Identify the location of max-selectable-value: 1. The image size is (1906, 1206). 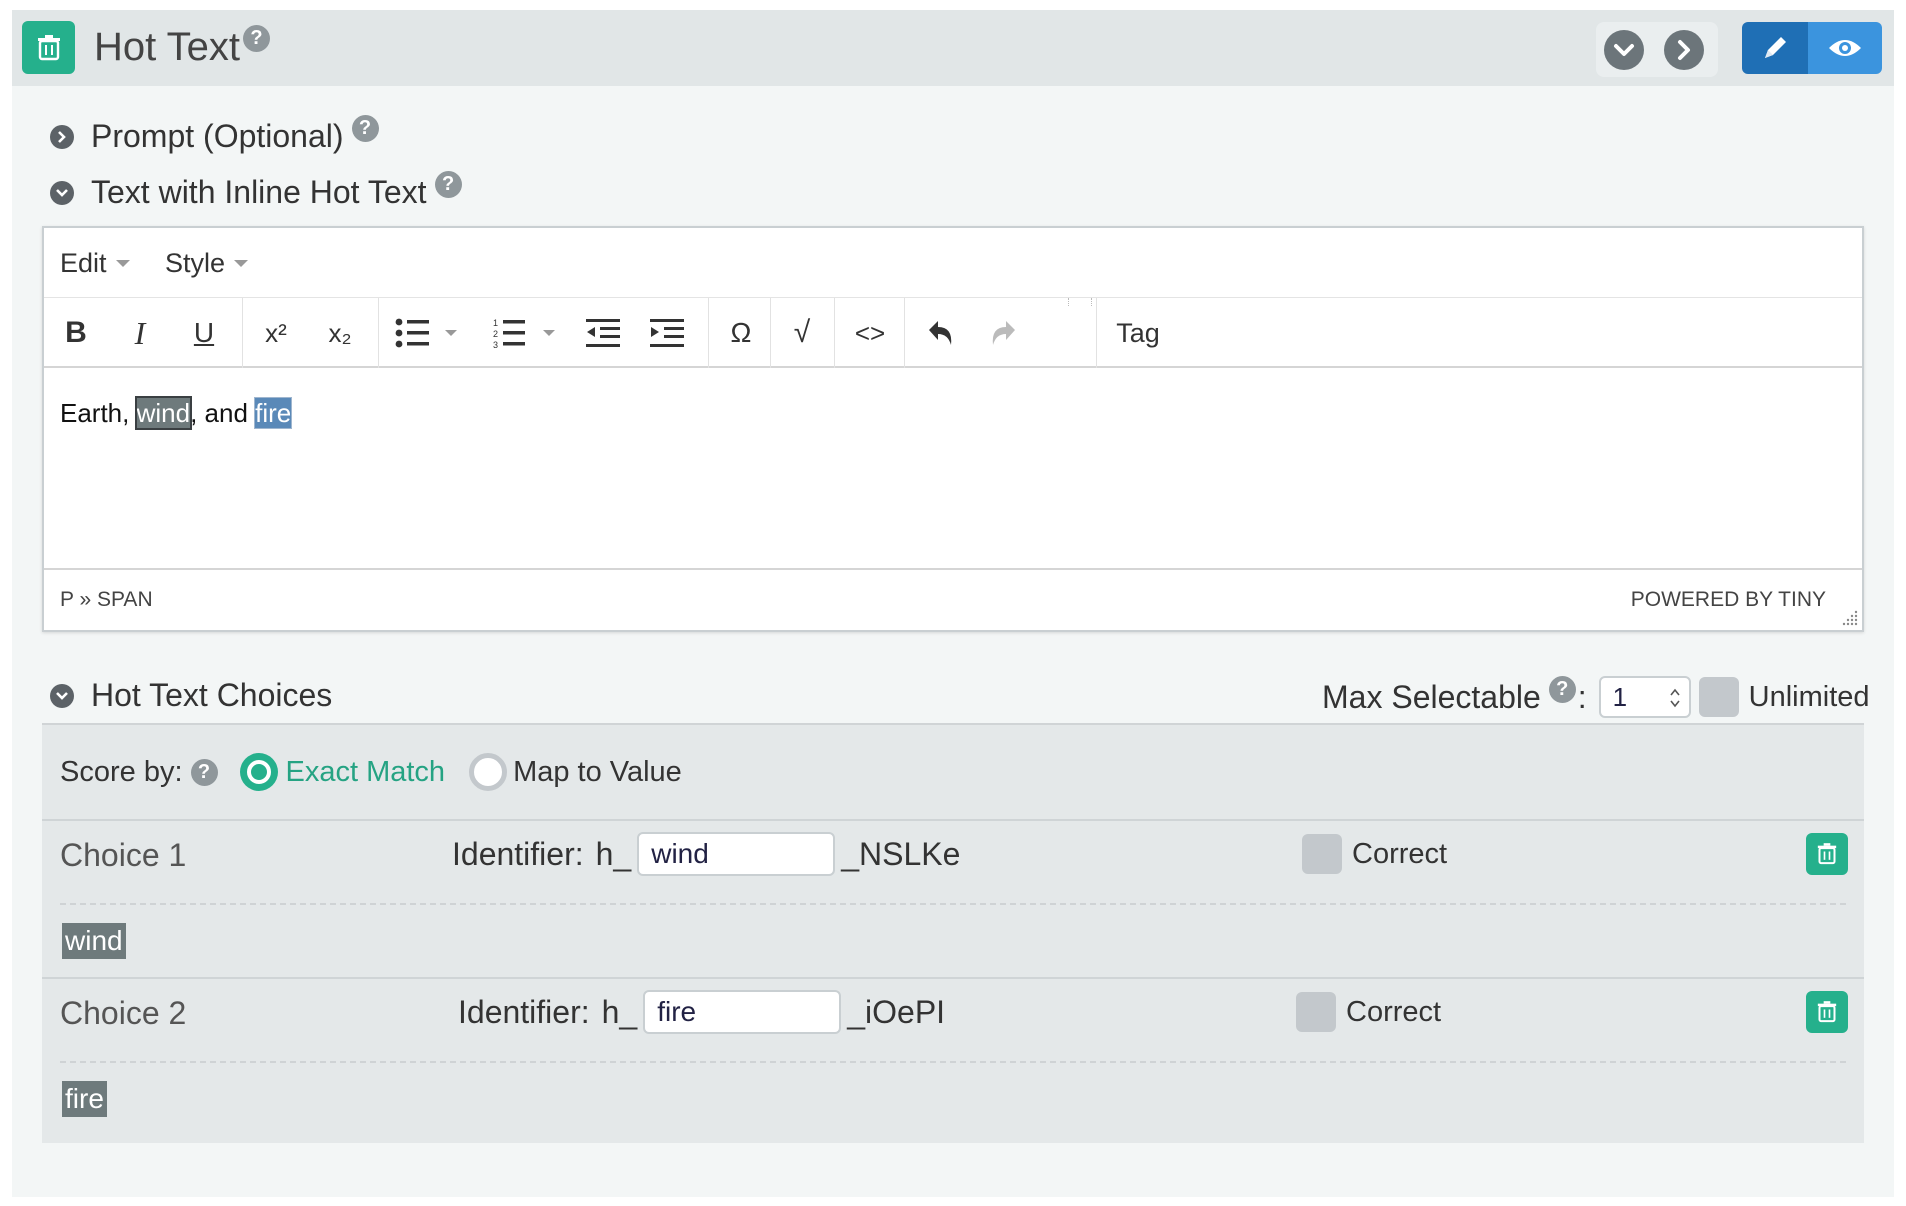
(1620, 696).